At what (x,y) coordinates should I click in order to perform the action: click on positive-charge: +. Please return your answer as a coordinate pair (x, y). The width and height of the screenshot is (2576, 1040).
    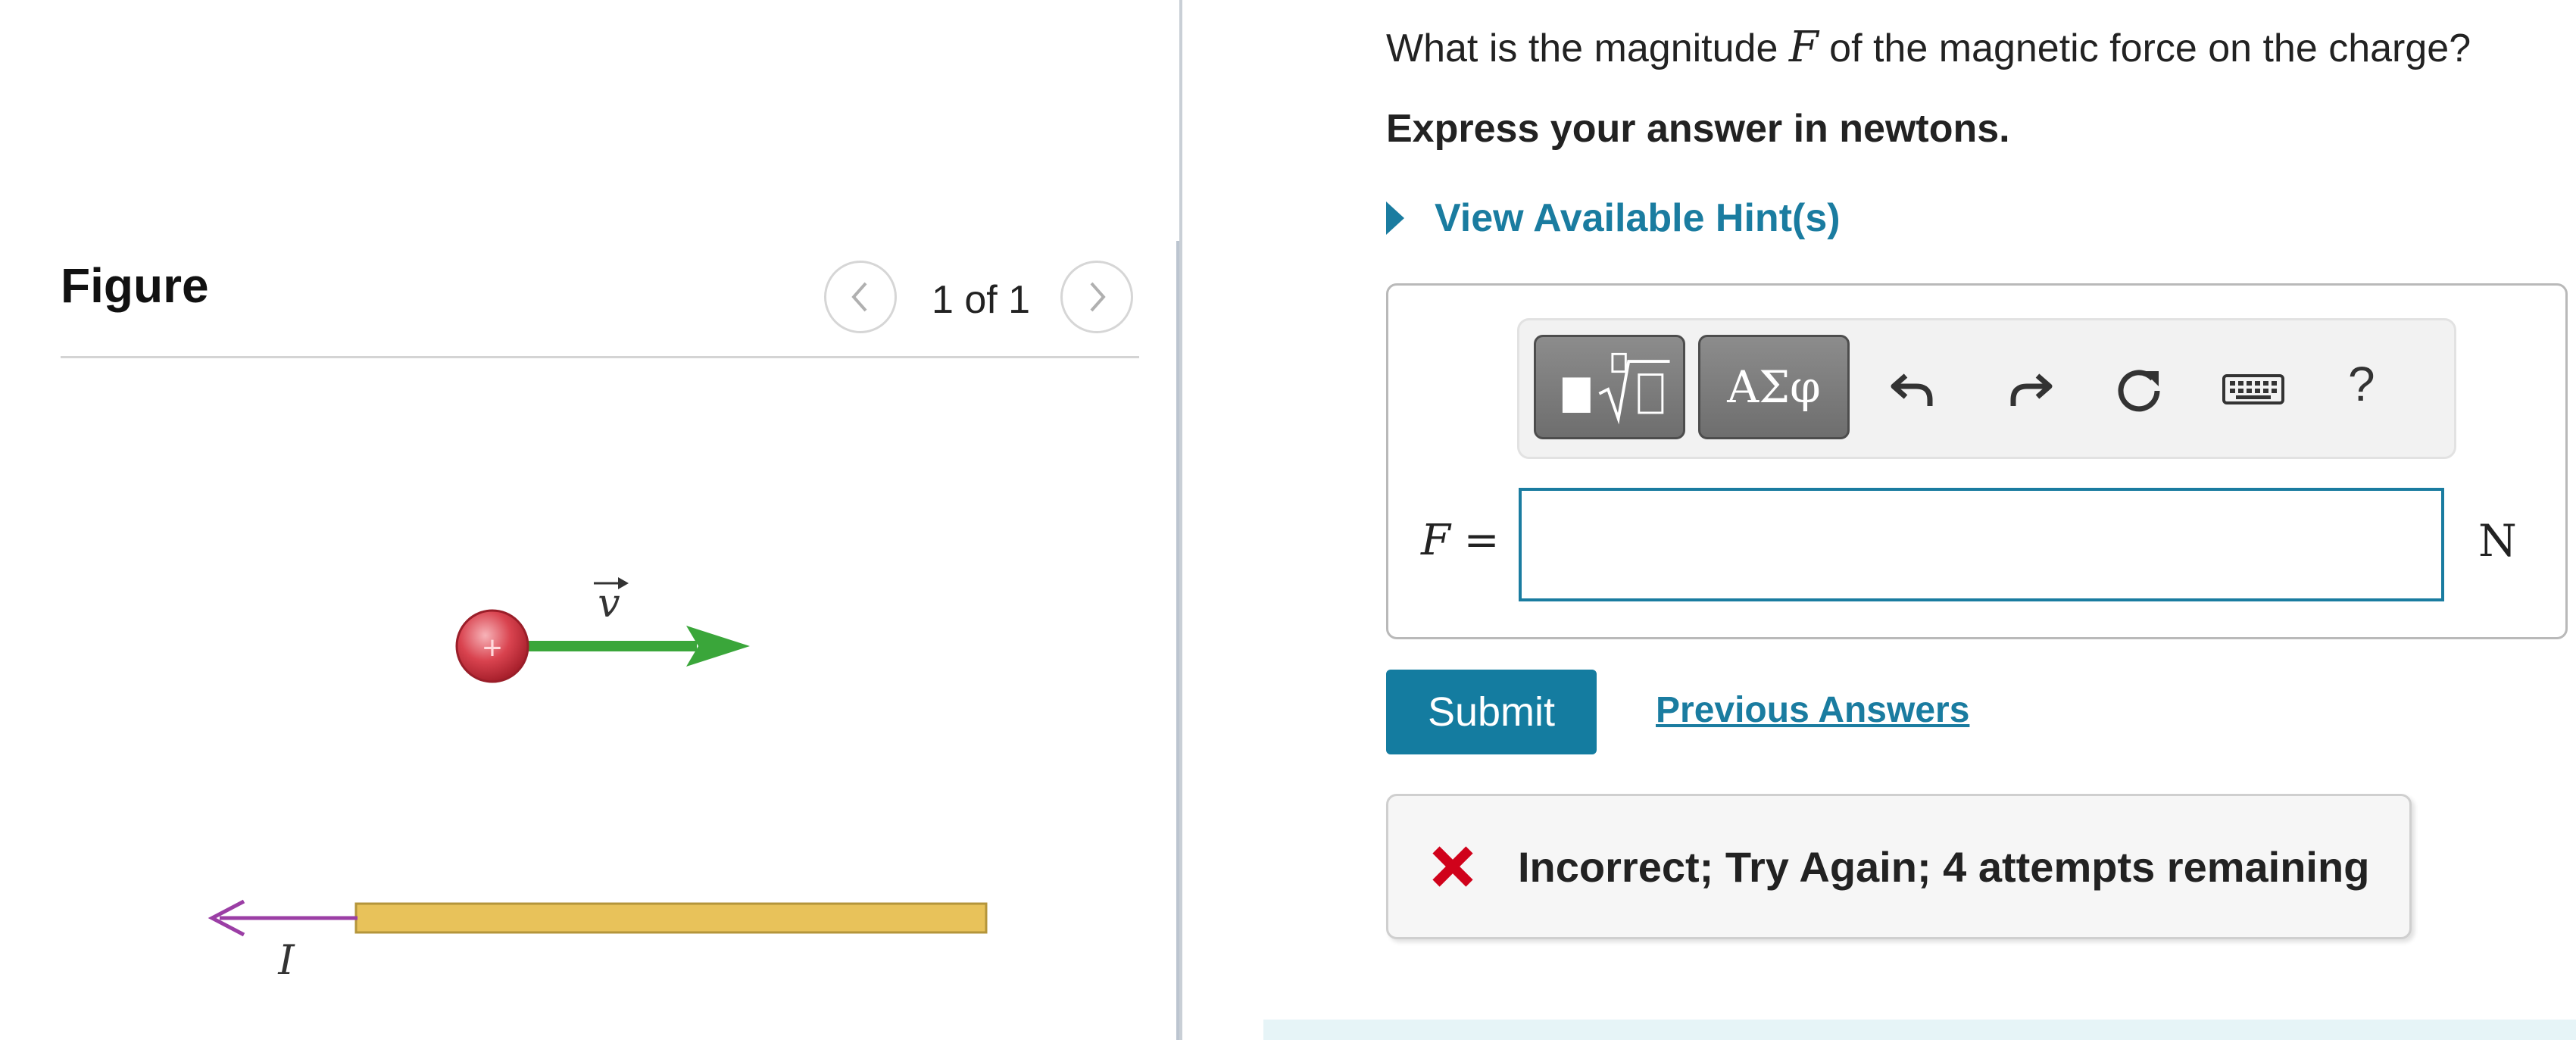
    Looking at the image, I should click on (492, 646).